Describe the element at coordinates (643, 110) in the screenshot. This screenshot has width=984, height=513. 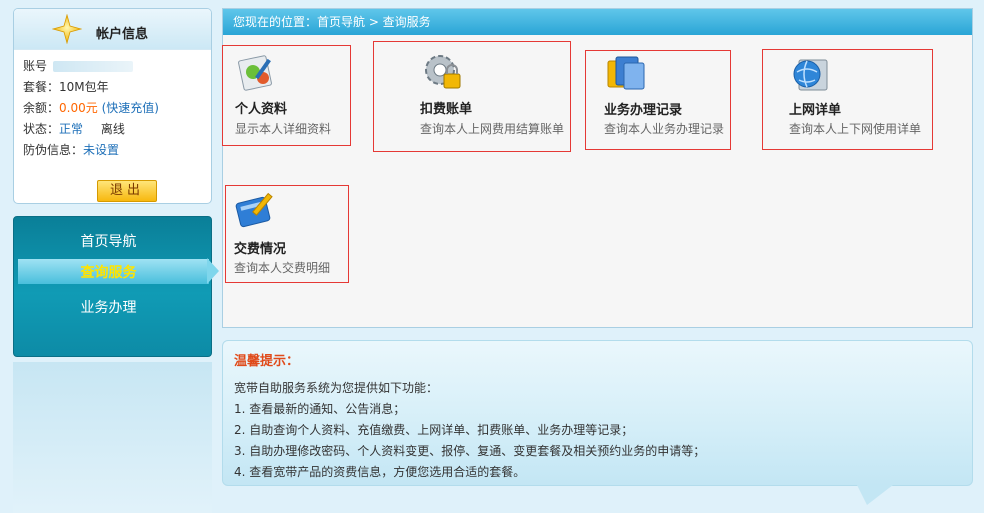
I see `tile-title: 业务办理记录` at that location.